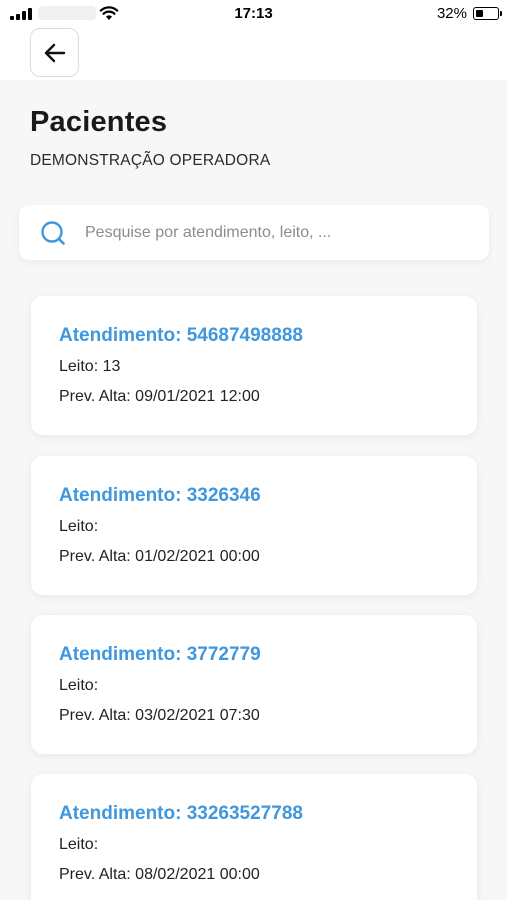  I want to click on status-bar: 17:13 32%, so click(253, 14).